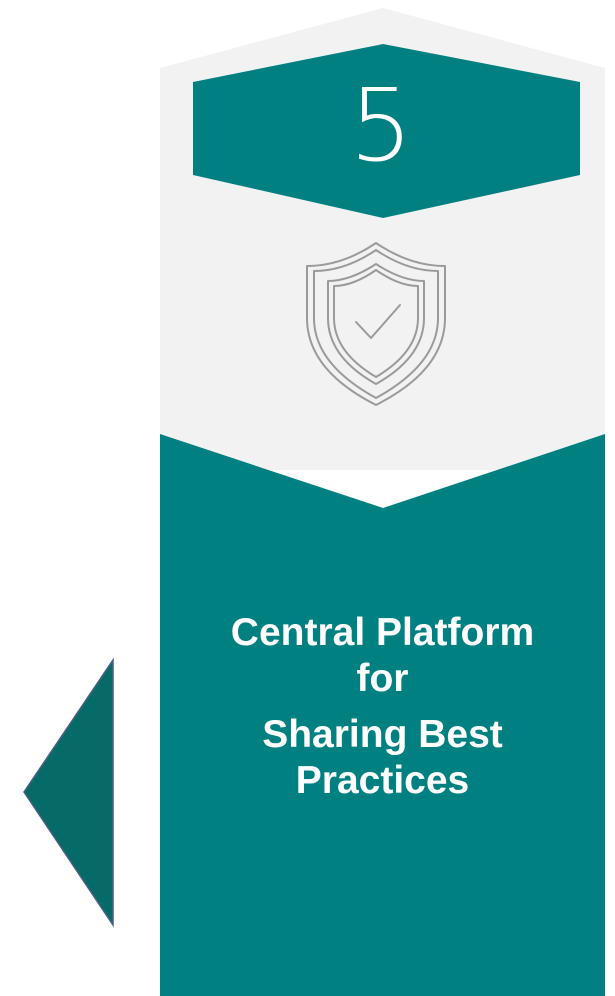 This screenshot has height=996, width=615. What do you see at coordinates (382, 678) in the screenshot?
I see `step-title-line-2: for` at bounding box center [382, 678].